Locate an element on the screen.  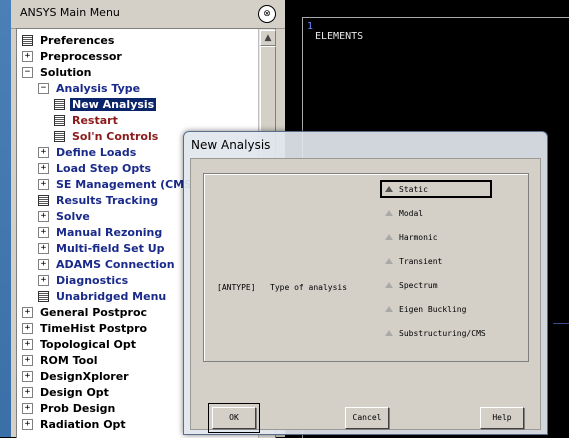
menu-item-label: ROM Tool is located at coordinates (69, 360).